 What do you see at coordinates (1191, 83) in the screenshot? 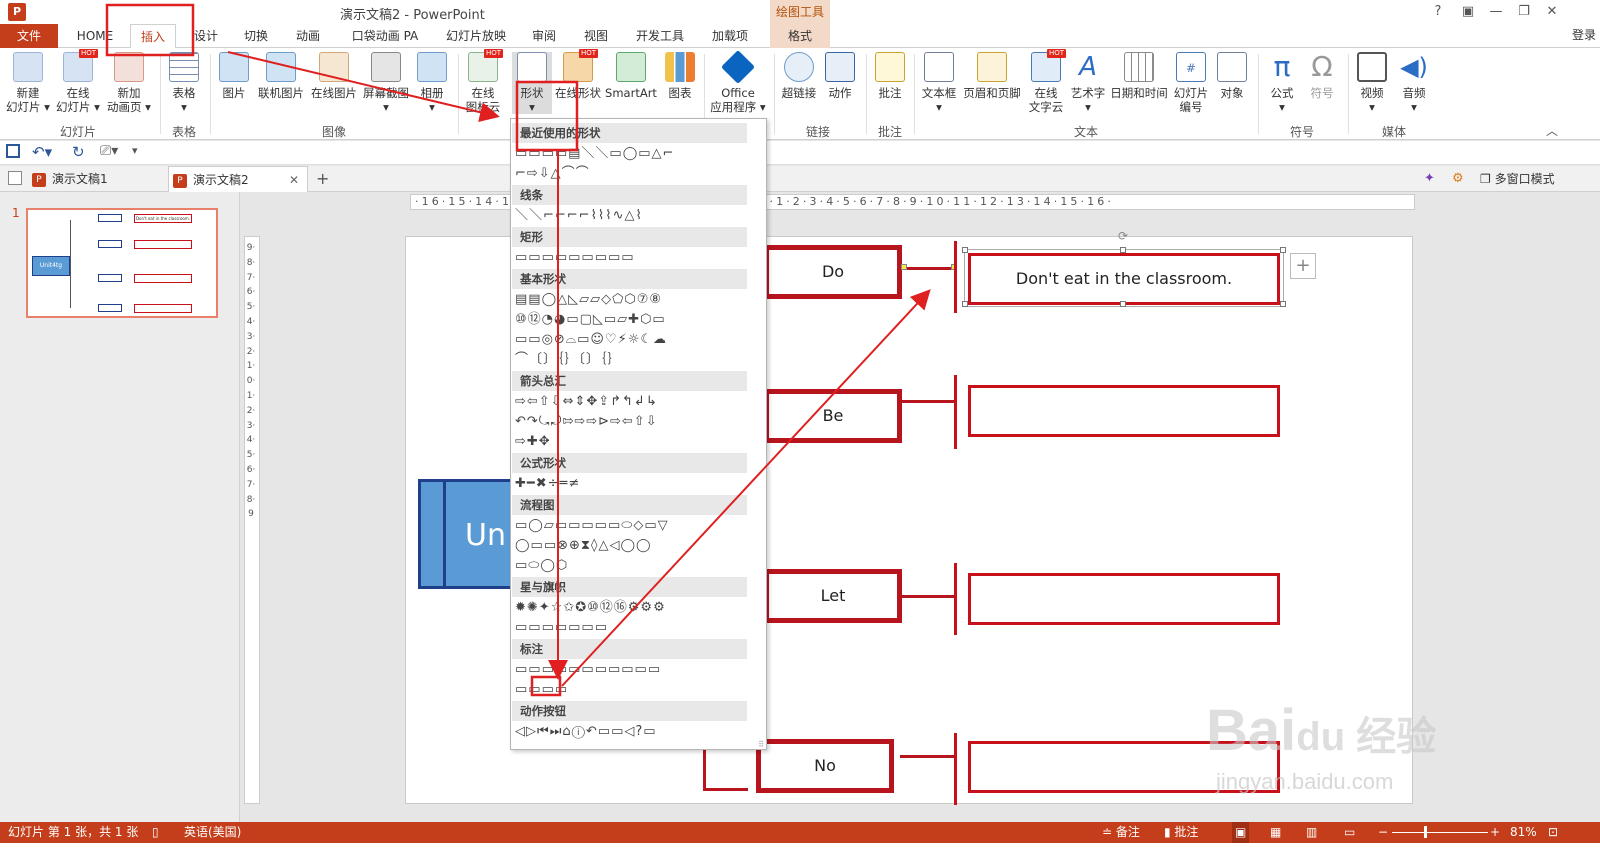
I see `slide-number-button: # 幻灯片 编号` at bounding box center [1191, 83].